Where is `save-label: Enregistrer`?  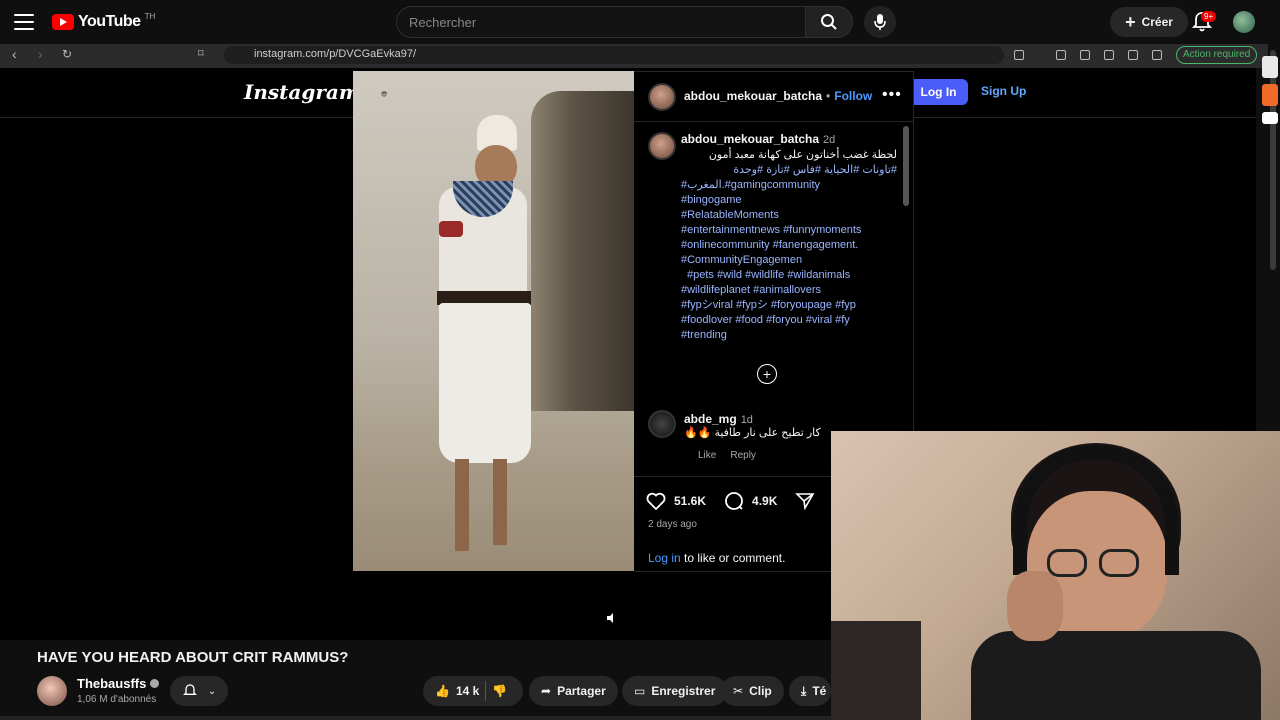 save-label: Enregistrer is located at coordinates (683, 691).